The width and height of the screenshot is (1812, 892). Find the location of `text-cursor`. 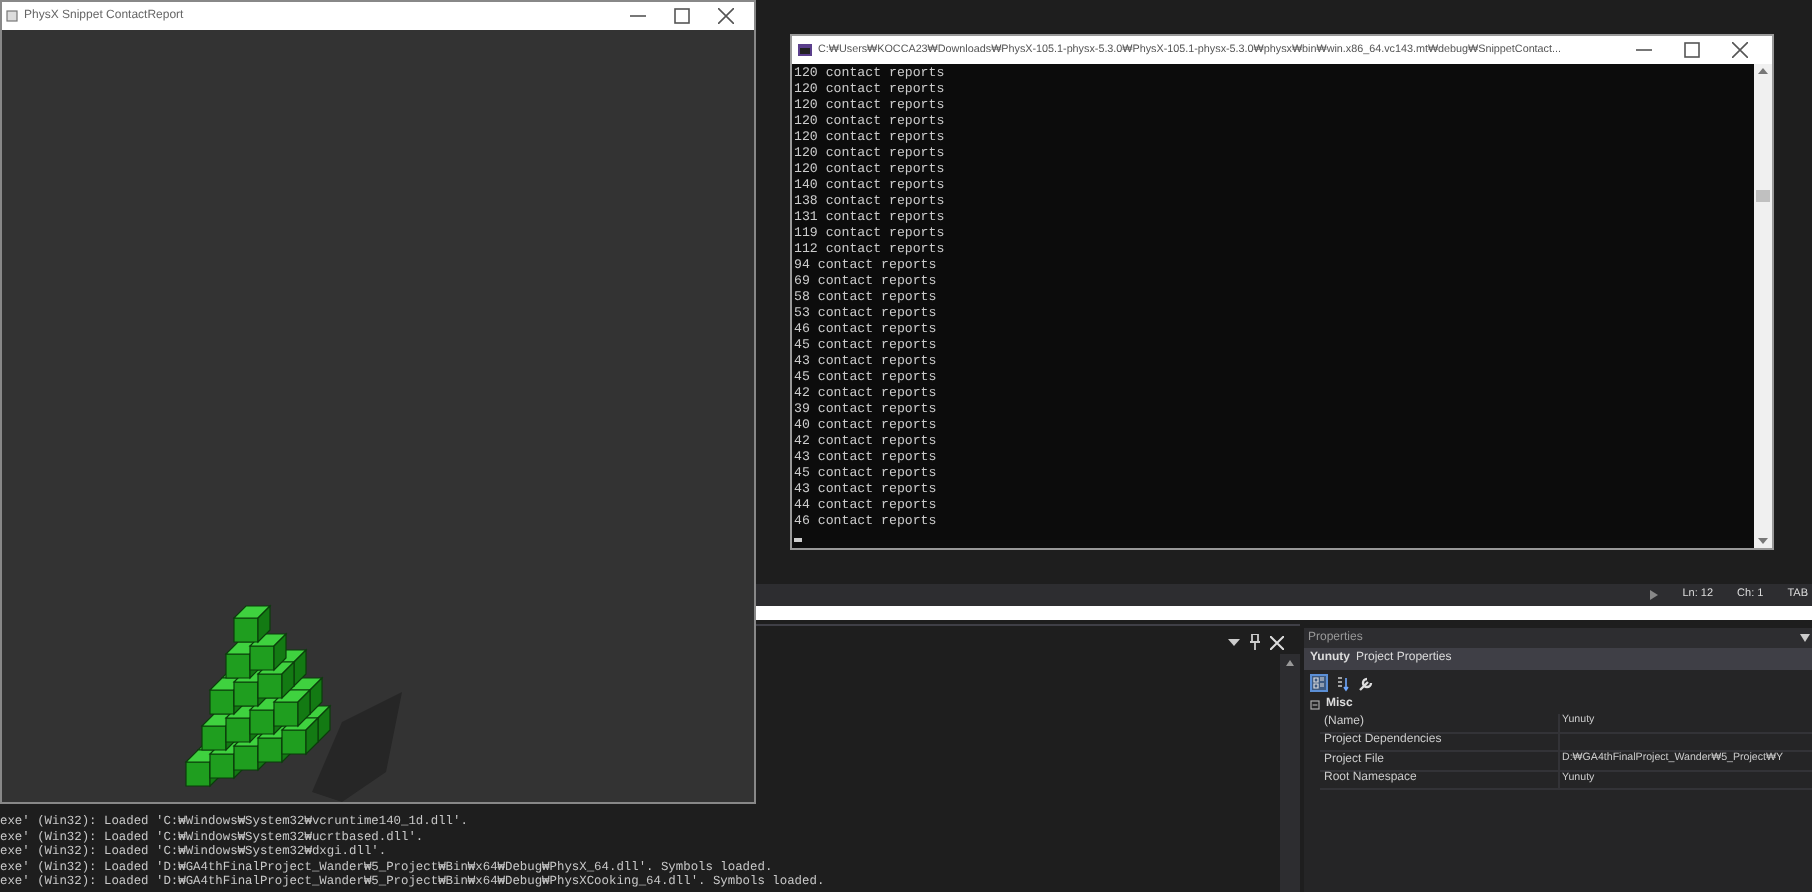

text-cursor is located at coordinates (798, 540).